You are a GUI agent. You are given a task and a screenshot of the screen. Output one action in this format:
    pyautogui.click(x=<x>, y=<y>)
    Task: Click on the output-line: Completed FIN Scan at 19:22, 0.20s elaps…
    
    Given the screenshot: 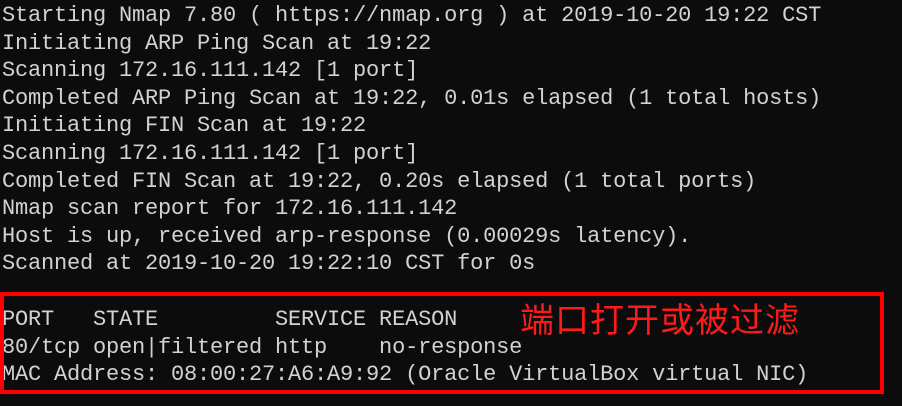 What is the action you would take?
    pyautogui.click(x=379, y=181)
    